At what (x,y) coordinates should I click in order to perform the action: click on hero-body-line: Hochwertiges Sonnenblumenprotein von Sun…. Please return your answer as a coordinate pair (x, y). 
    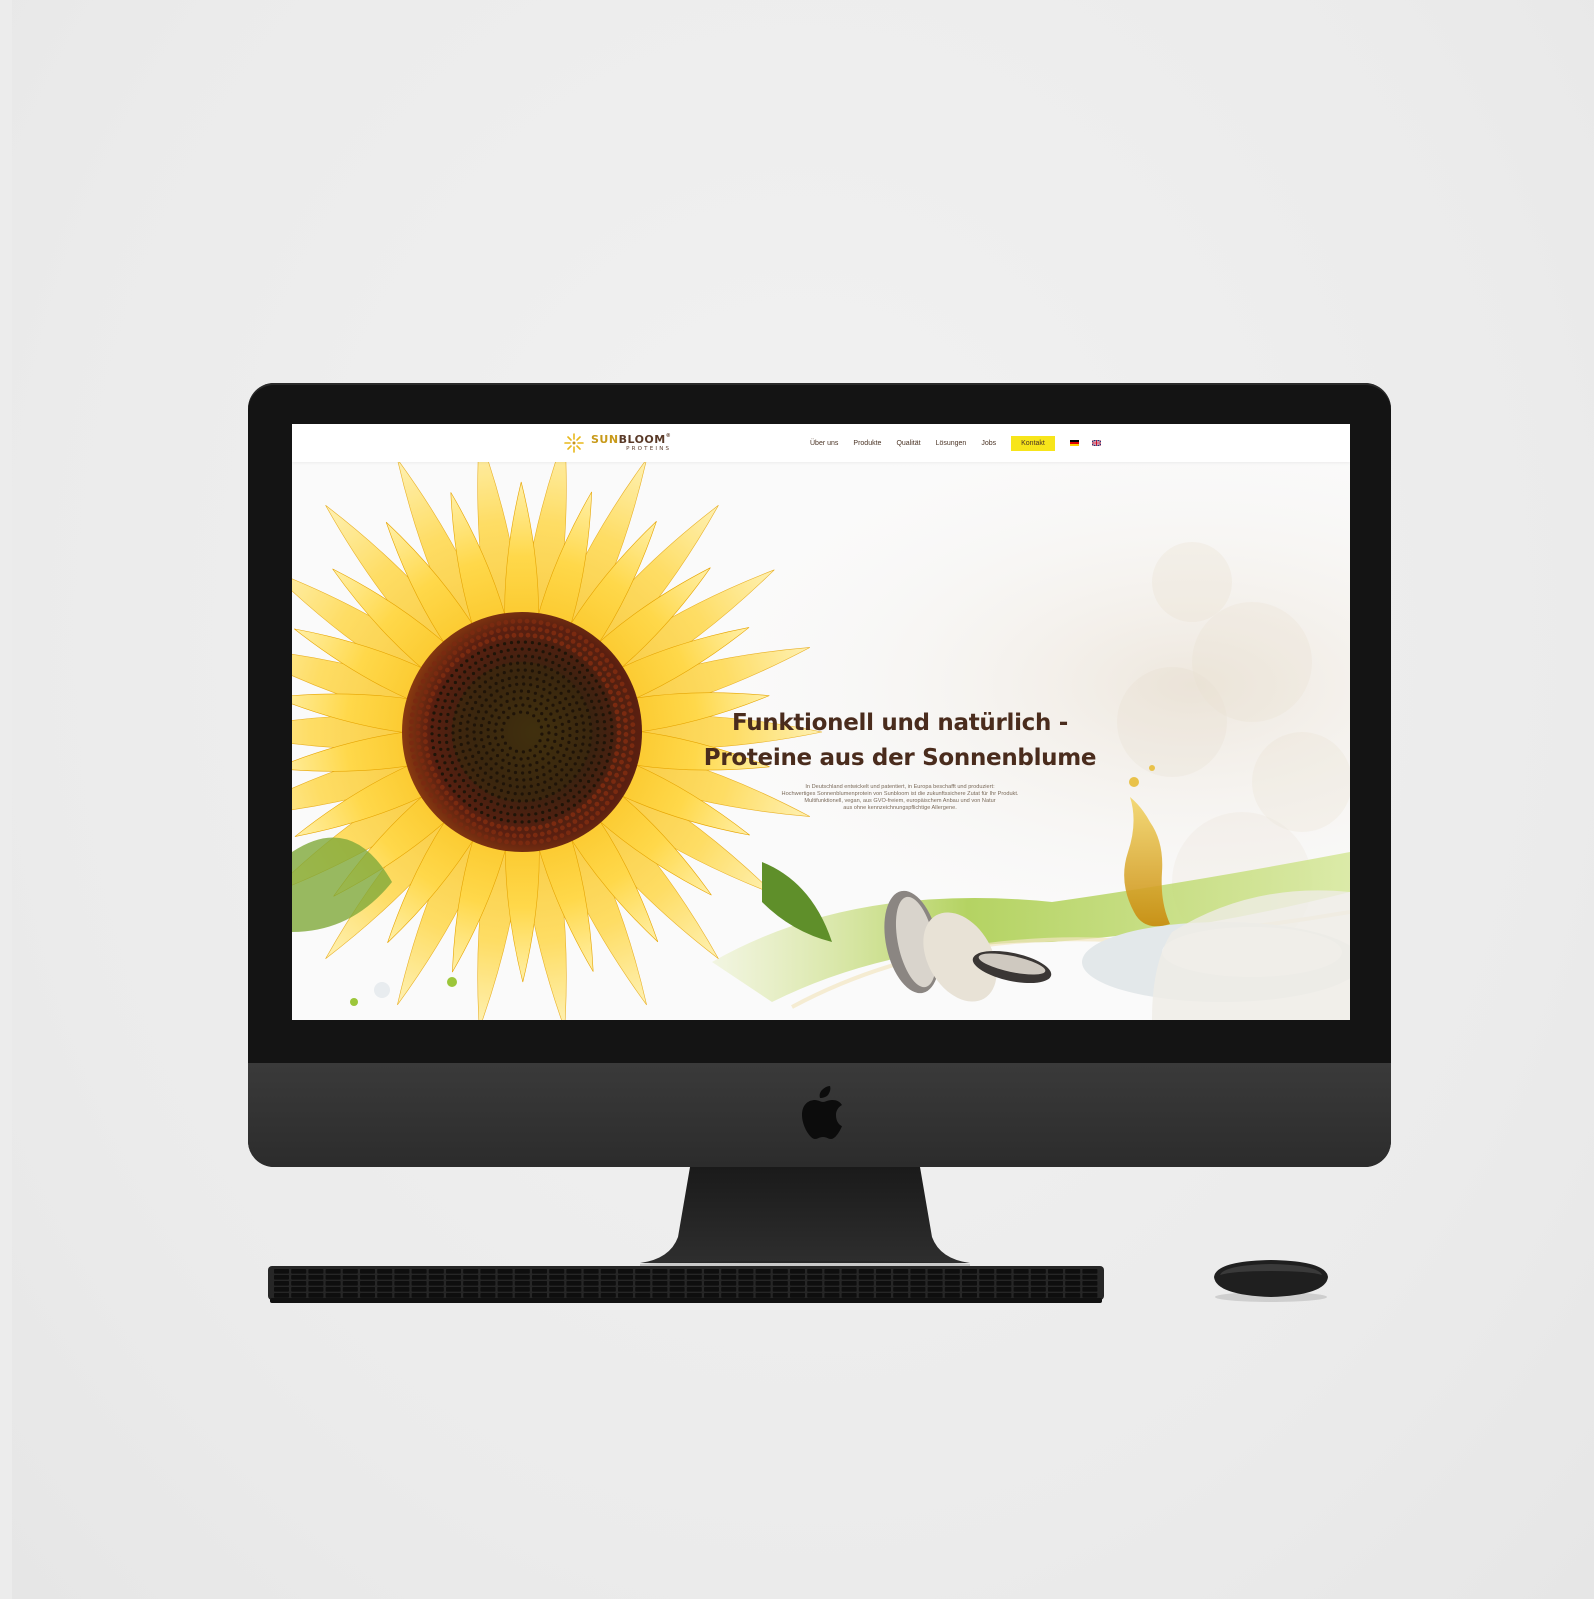
    Looking at the image, I should click on (900, 794).